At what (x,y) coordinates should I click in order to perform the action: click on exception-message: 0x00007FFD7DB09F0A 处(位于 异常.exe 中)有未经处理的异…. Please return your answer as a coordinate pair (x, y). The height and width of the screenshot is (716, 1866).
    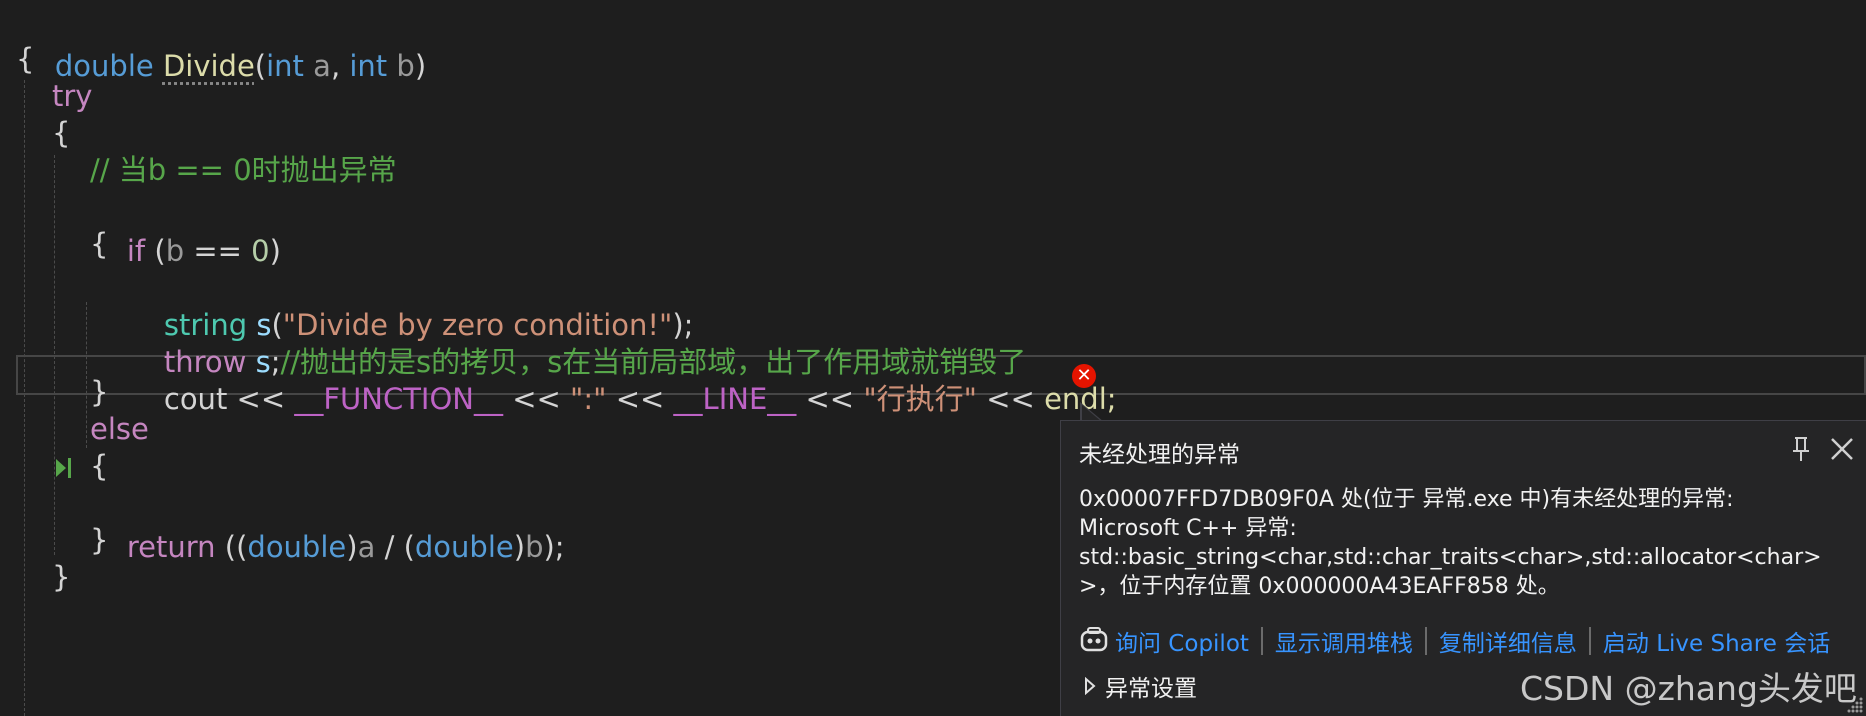
    Looking at the image, I should click on (1464, 543).